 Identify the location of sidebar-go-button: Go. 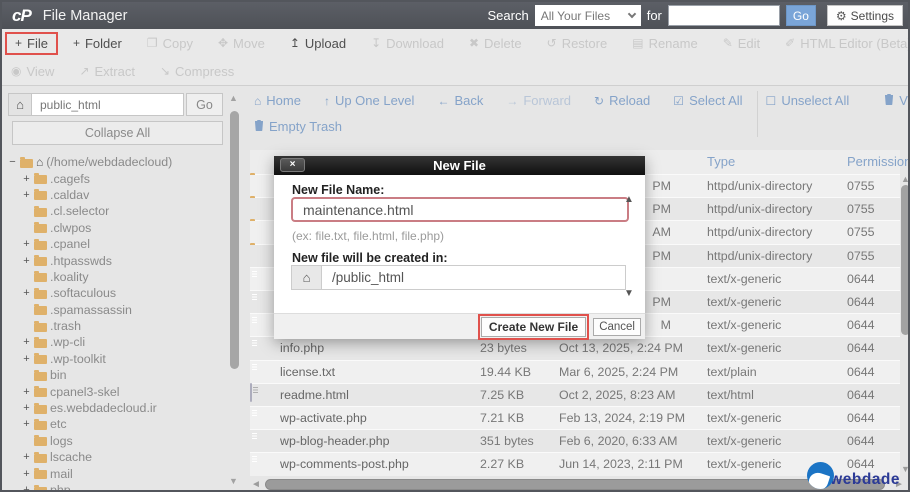
(204, 104).